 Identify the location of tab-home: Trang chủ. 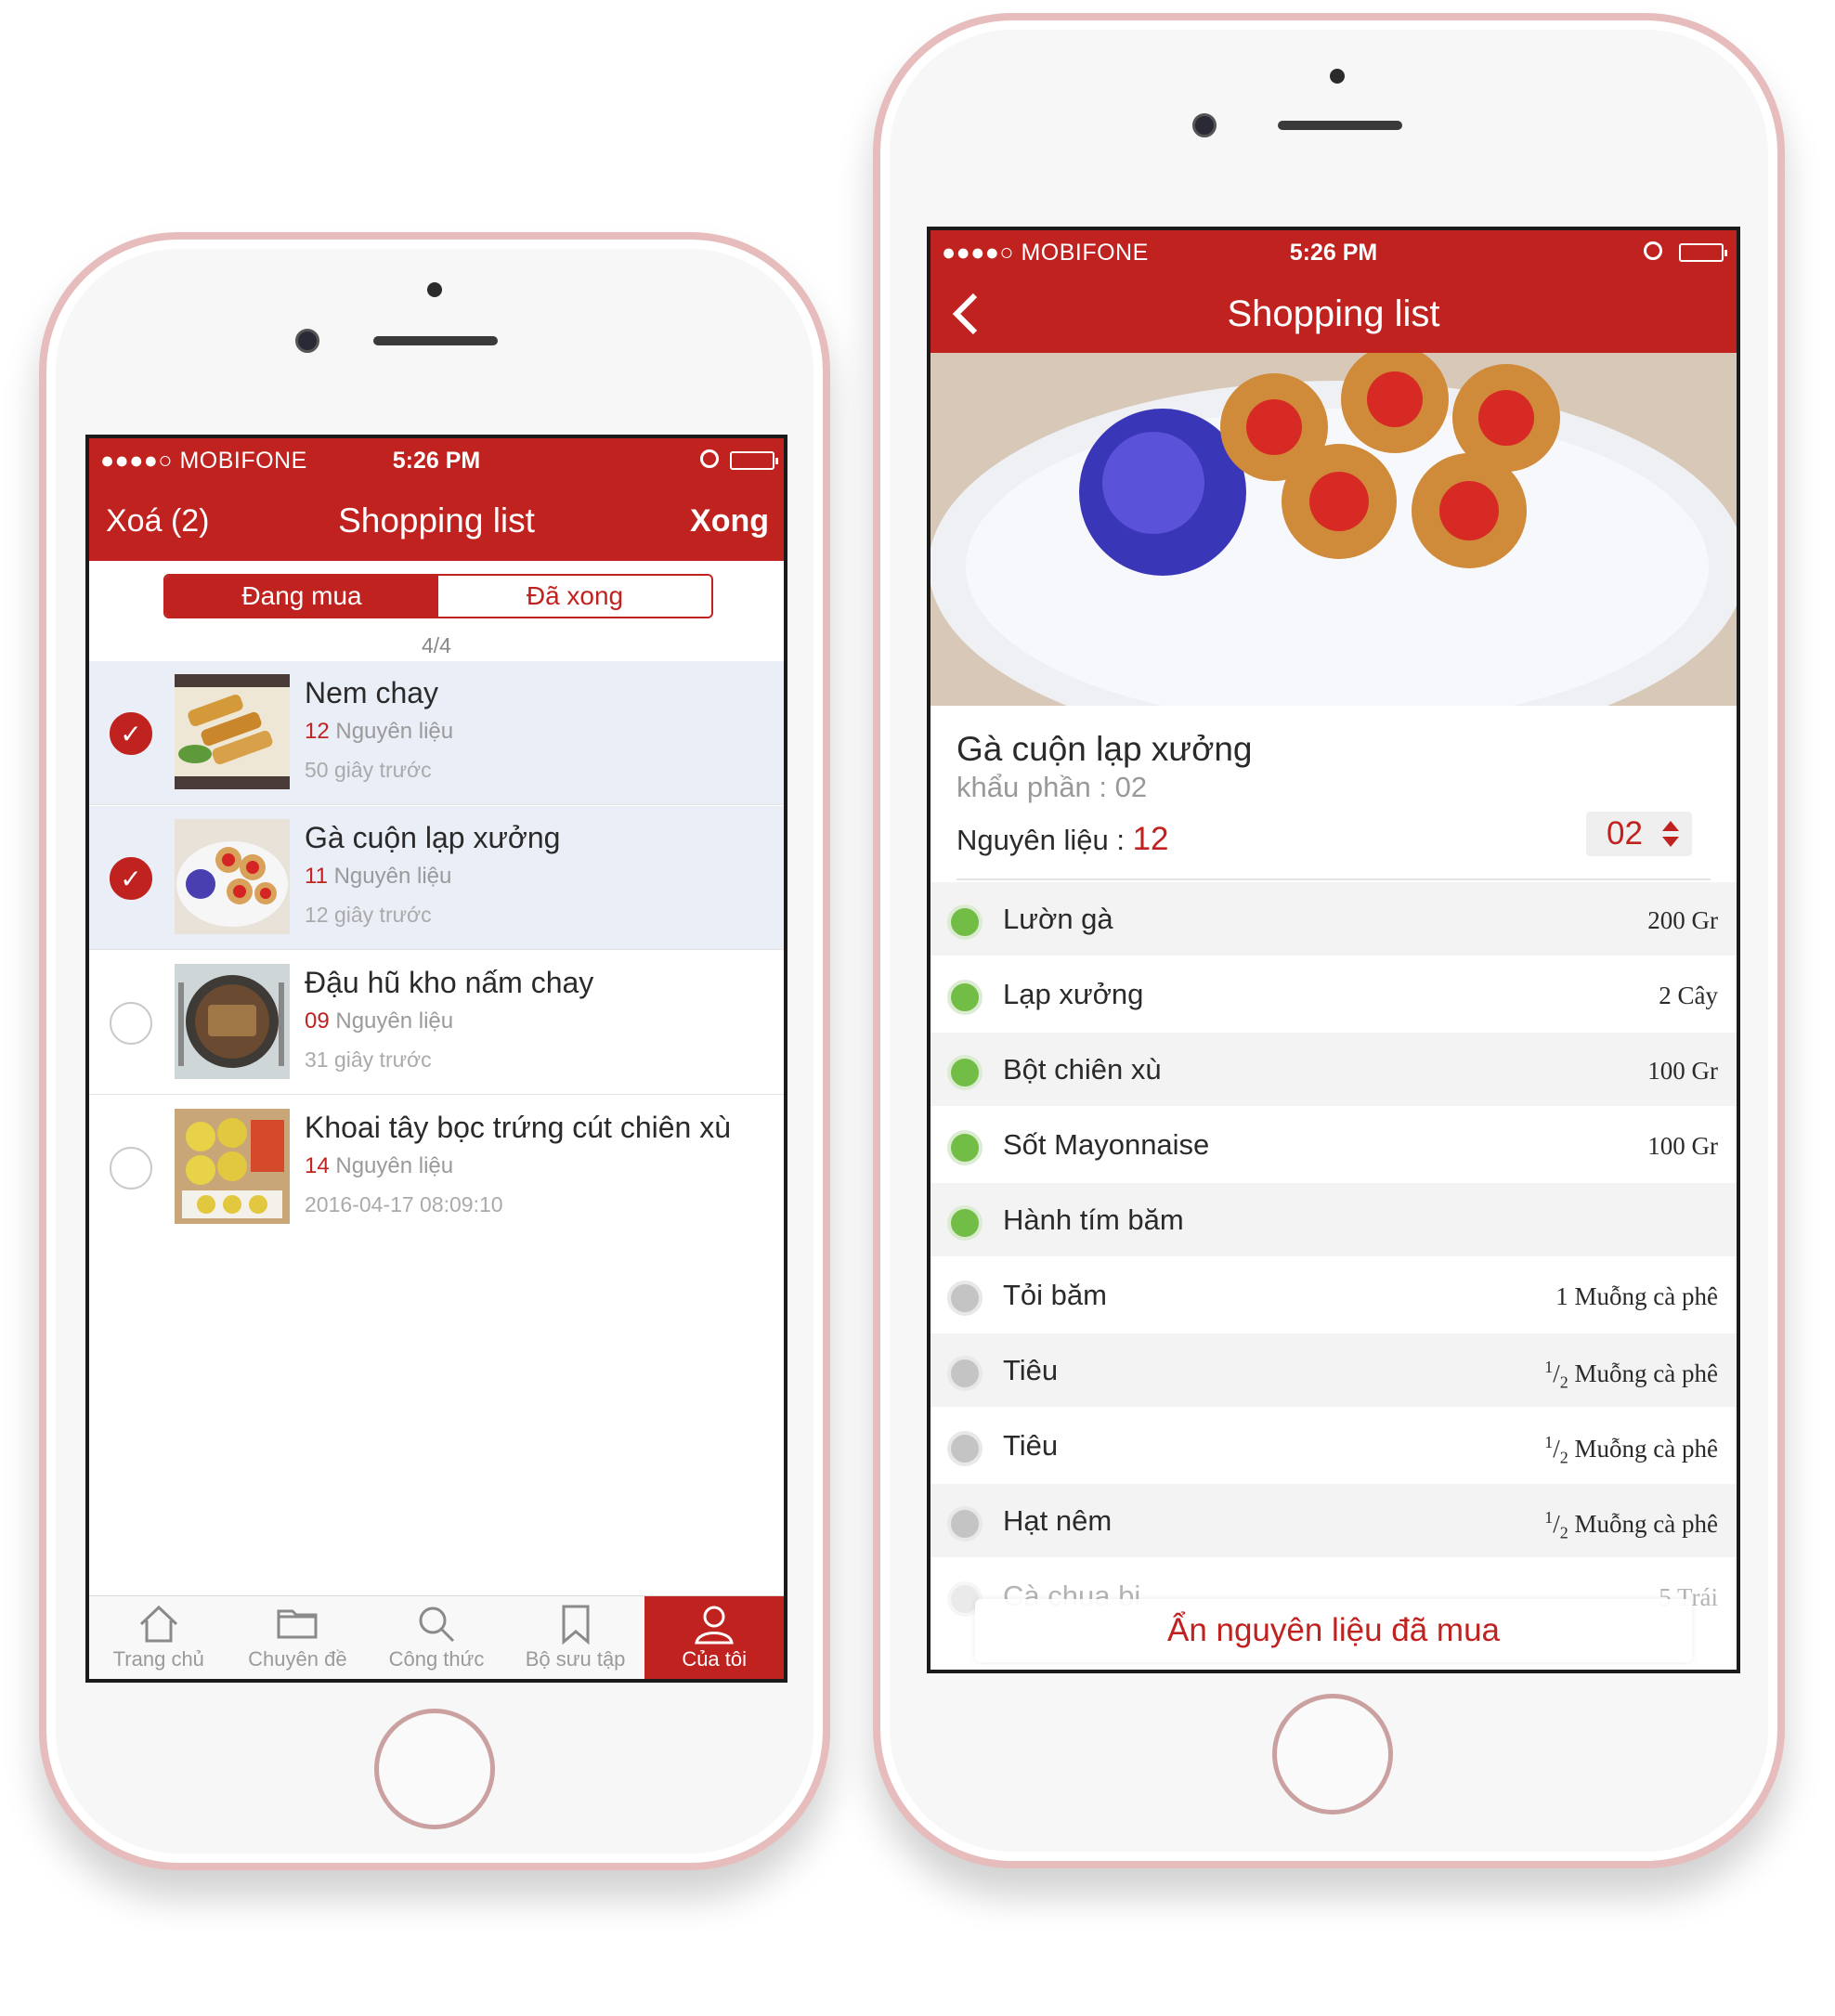
(158, 1638).